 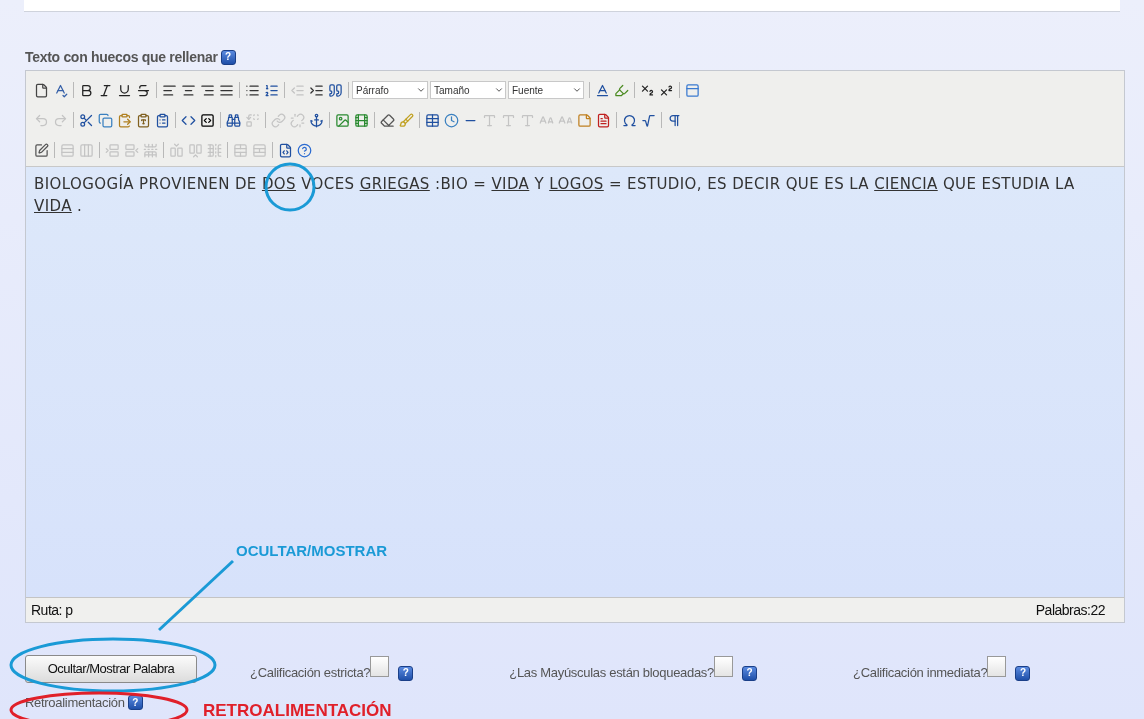 I want to click on superscript-icon, so click(x=666, y=90).